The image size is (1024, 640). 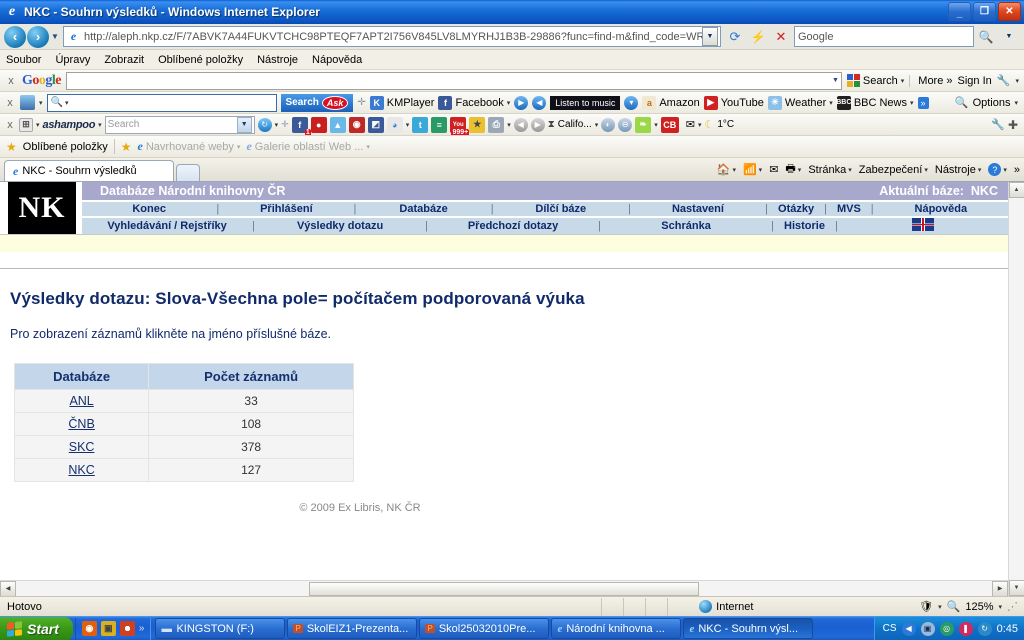 What do you see at coordinates (82, 447) in the screenshot?
I see `database-link-skc: SKC` at bounding box center [82, 447].